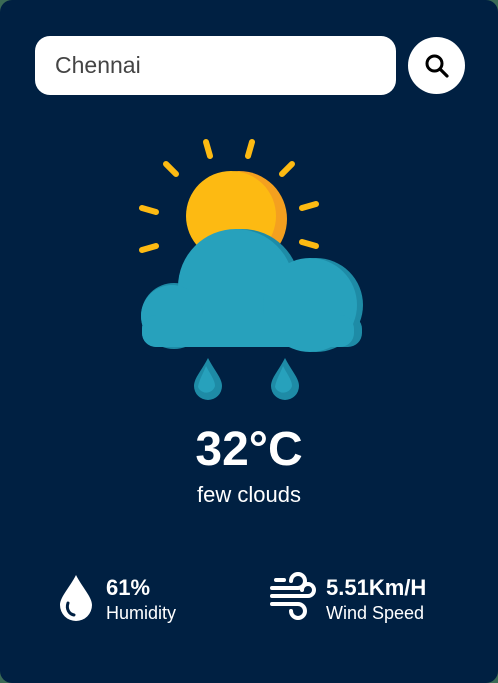 This screenshot has height=683, width=498. I want to click on humidity-value: 61%, so click(128, 587).